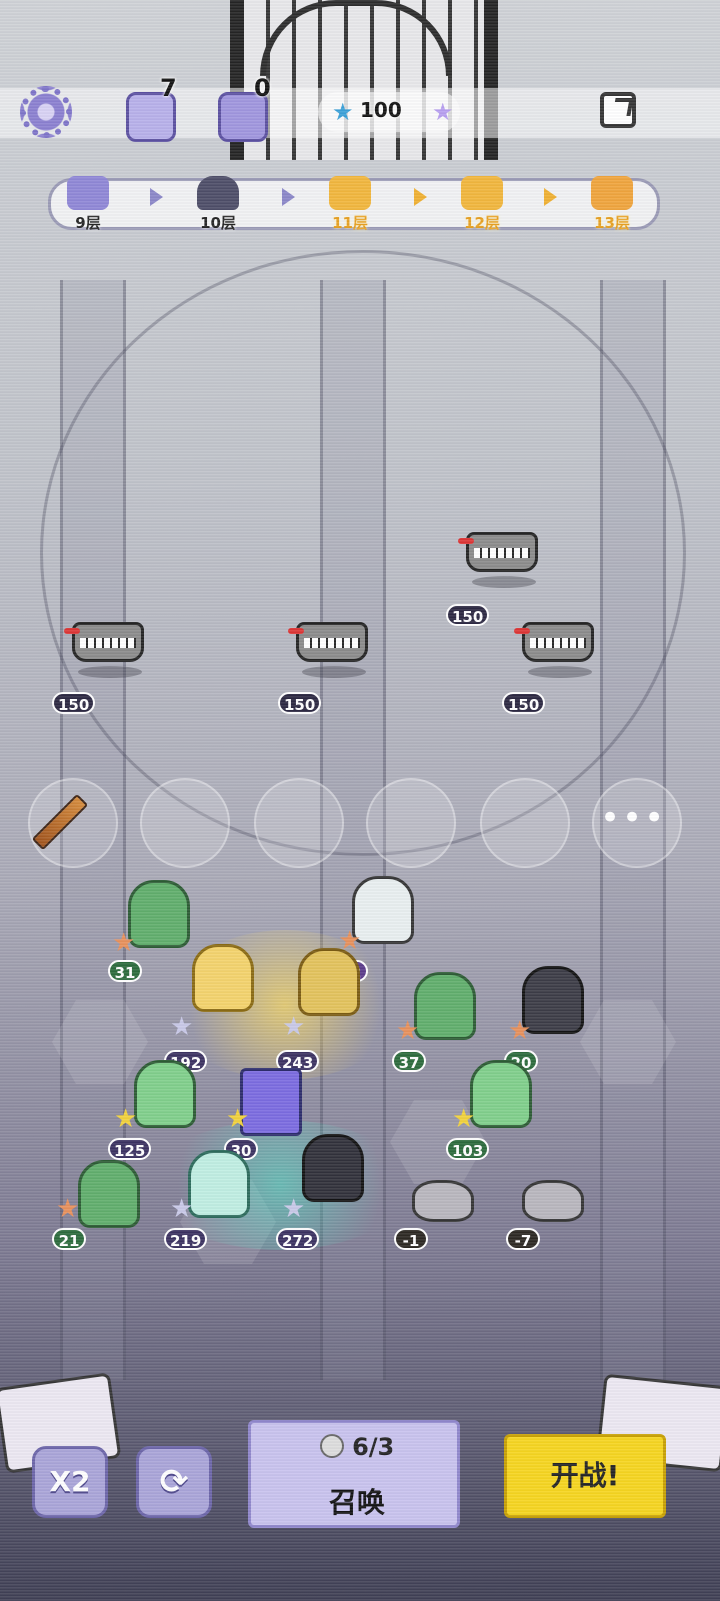 The image size is (720, 1601). I want to click on unit-power-badge: 125, so click(130, 1149).